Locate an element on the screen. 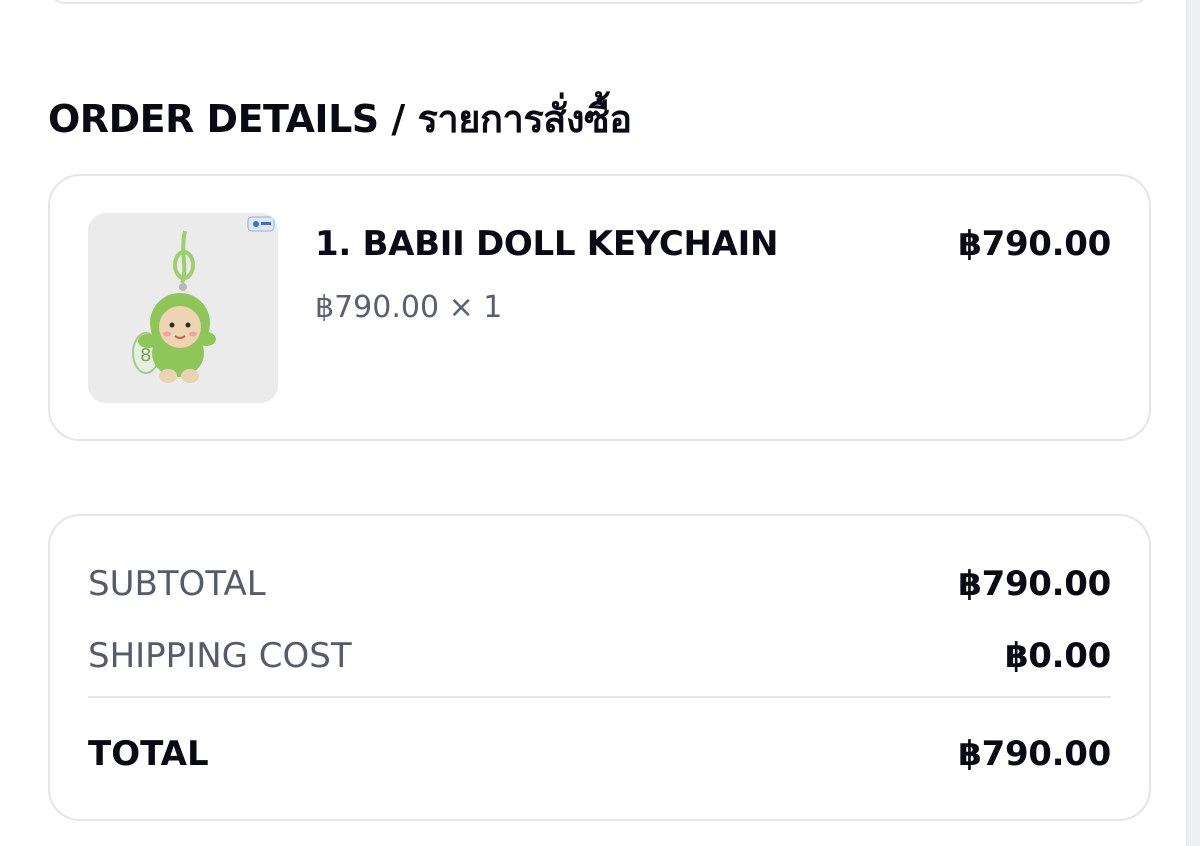 The width and height of the screenshot is (1200, 846). order-details-title: ORDER DETAILS / รายการสั่งซื้อ is located at coordinates (340, 119).